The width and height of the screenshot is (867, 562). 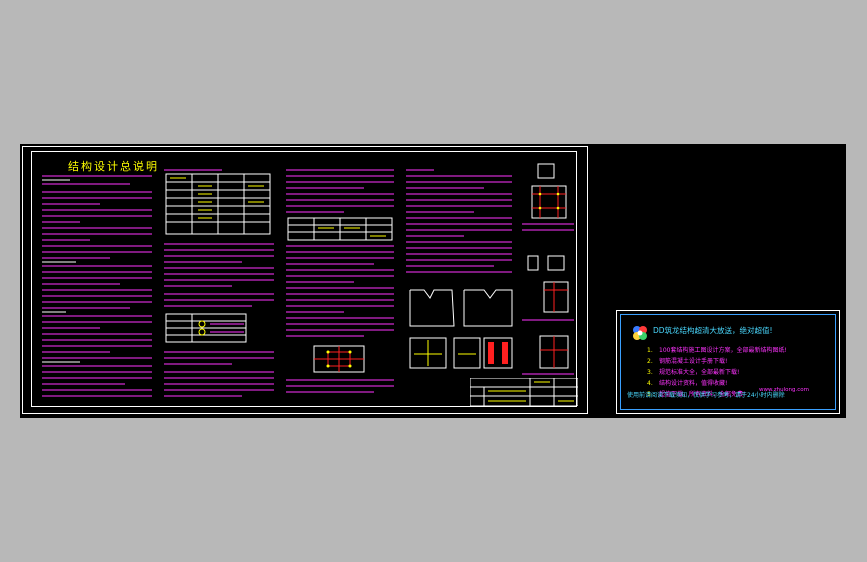 I want to click on note-item: 3. 规范标准大全，全部最新下载!, so click(x=693, y=371).